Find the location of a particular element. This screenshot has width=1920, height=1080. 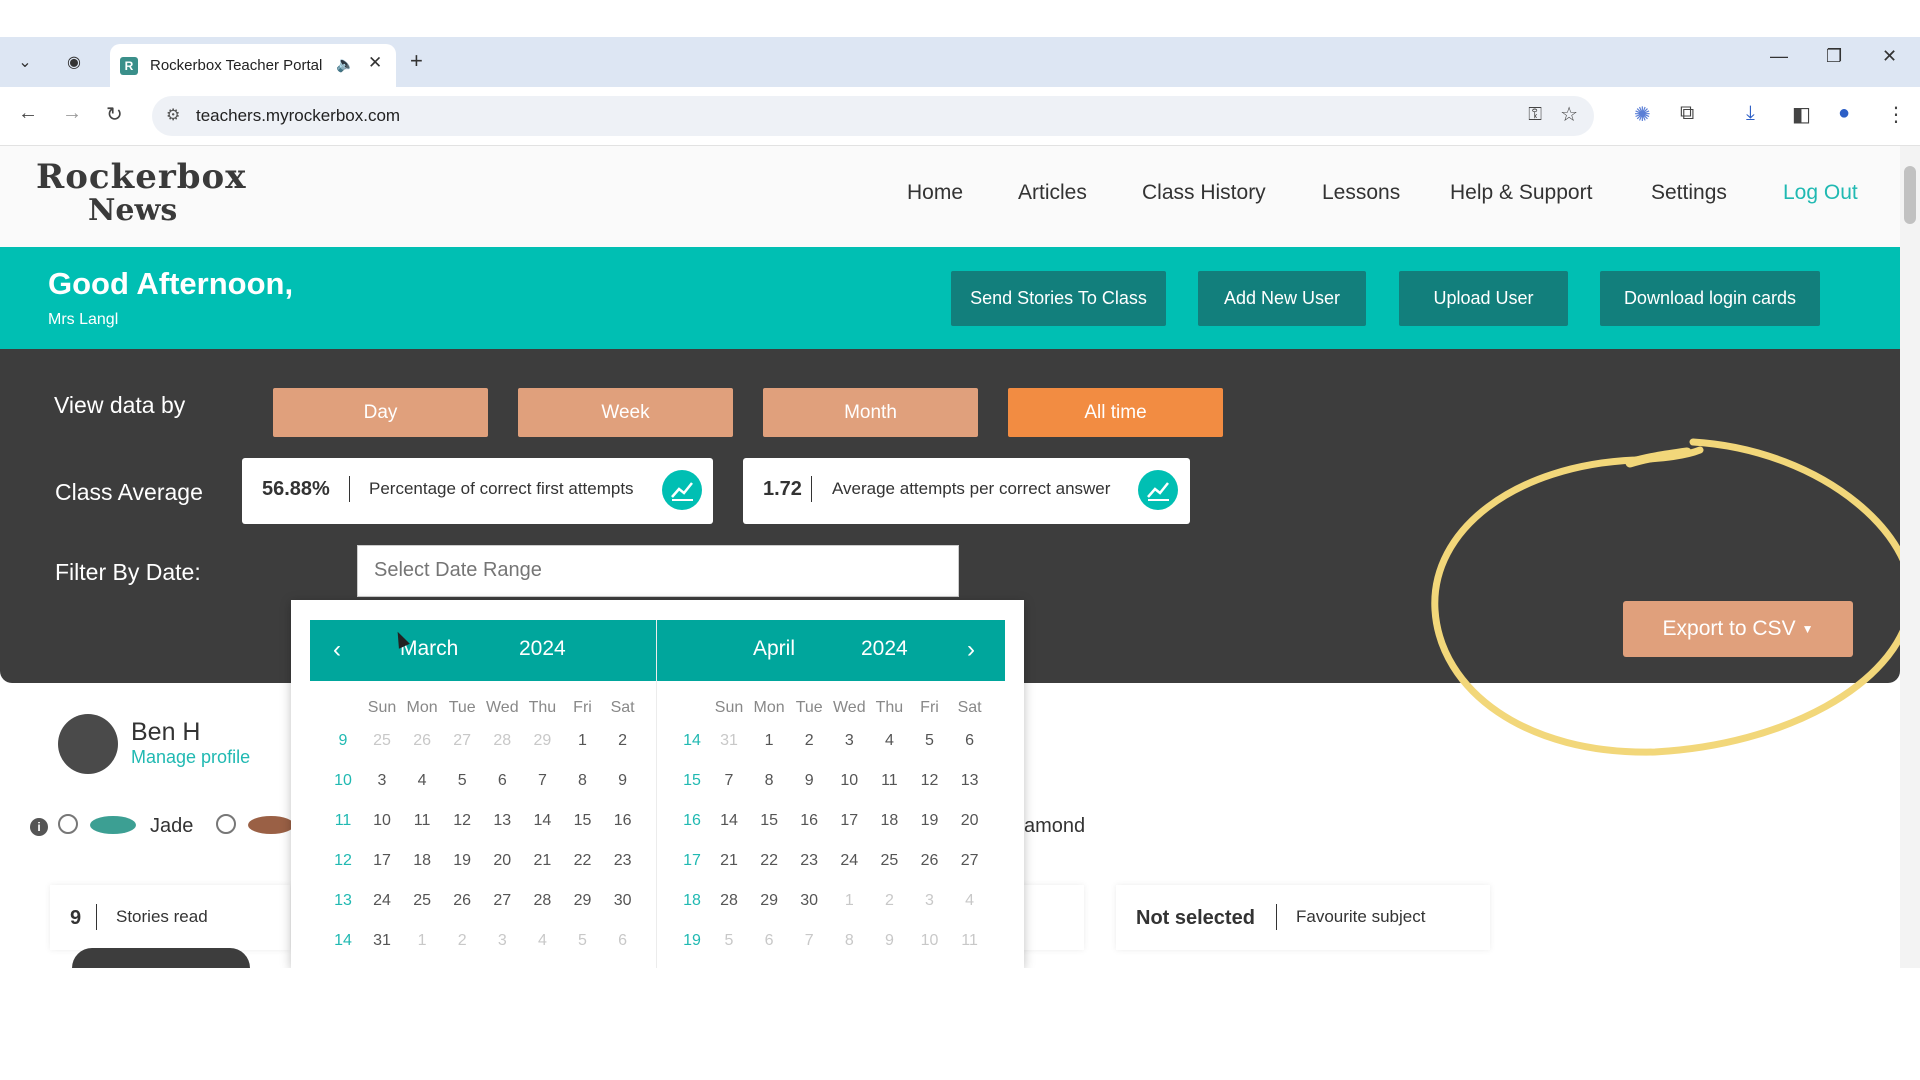

minimize-icon: — is located at coordinates (1779, 56).